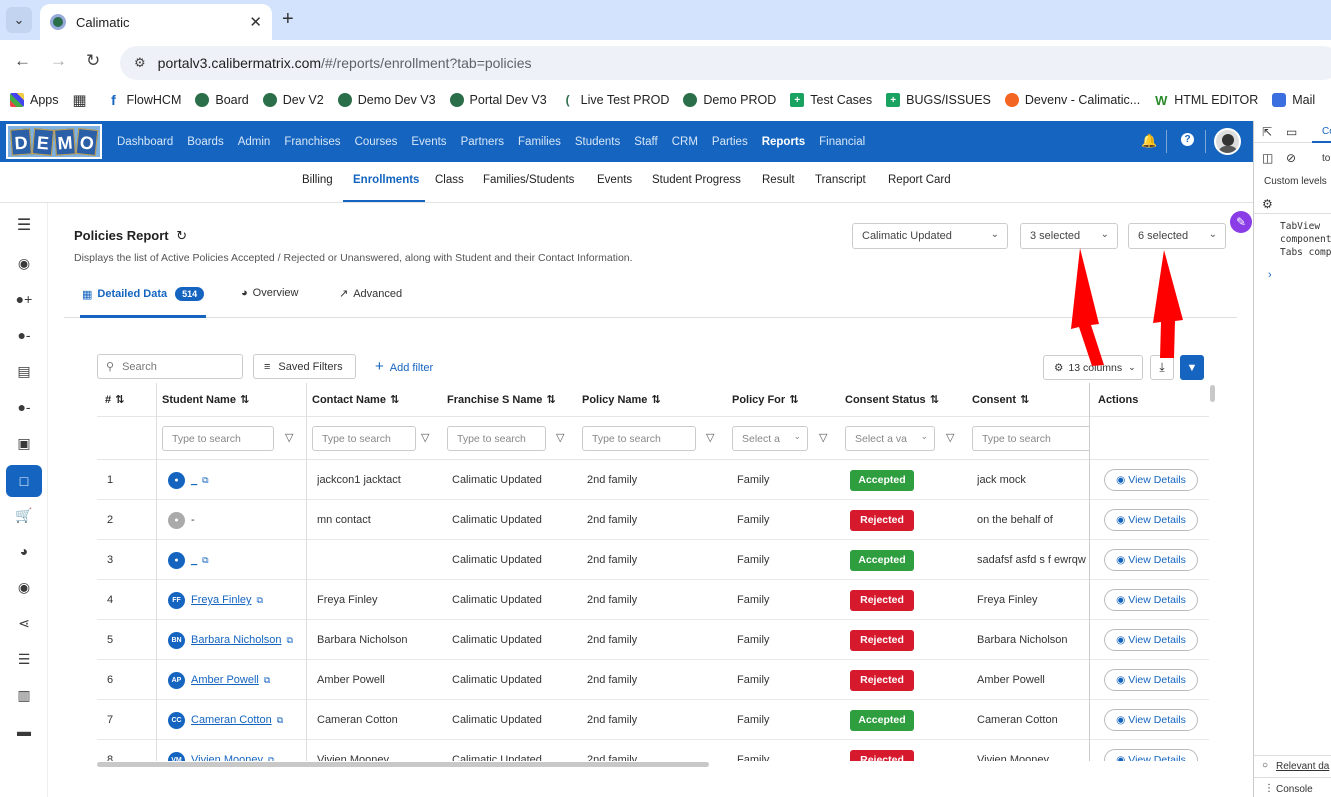 The height and width of the screenshot is (797, 1331). I want to click on menu-events: Events, so click(428, 142).